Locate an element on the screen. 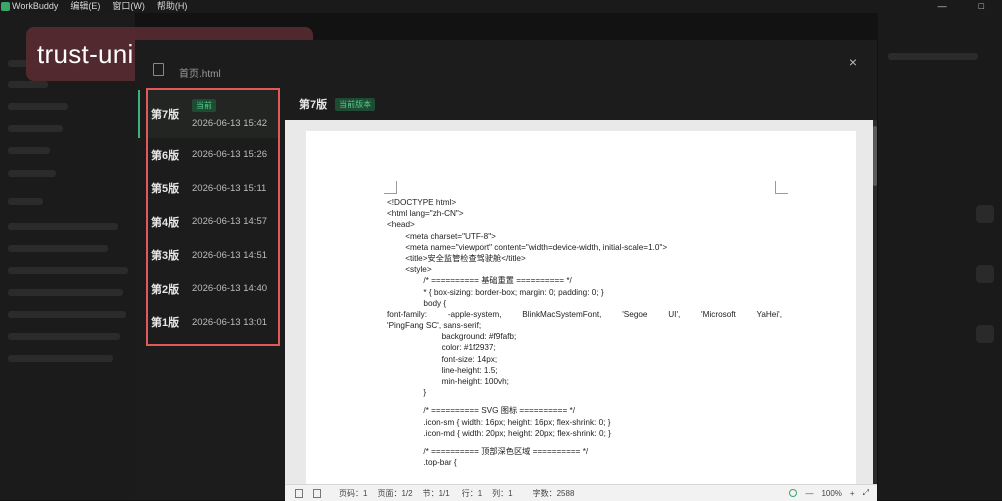 This screenshot has width=1002, height=501. code-line: <head> is located at coordinates (401, 225).